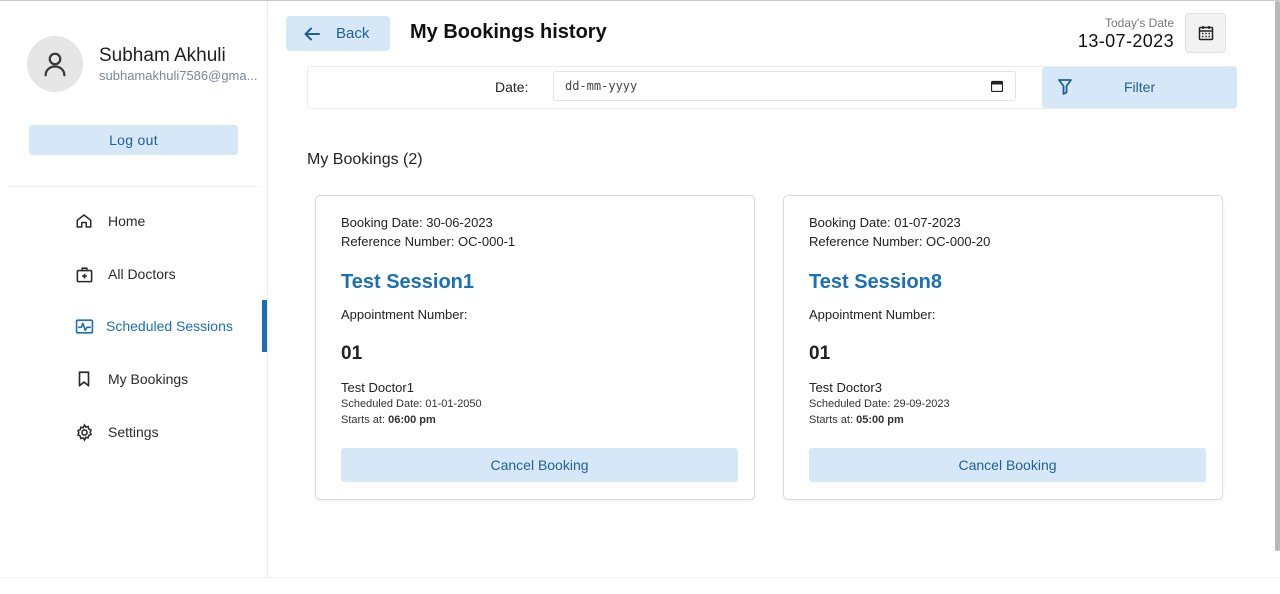 Image resolution: width=1280 pixels, height=594 pixels. I want to click on page-title: My Bookings history, so click(508, 32).